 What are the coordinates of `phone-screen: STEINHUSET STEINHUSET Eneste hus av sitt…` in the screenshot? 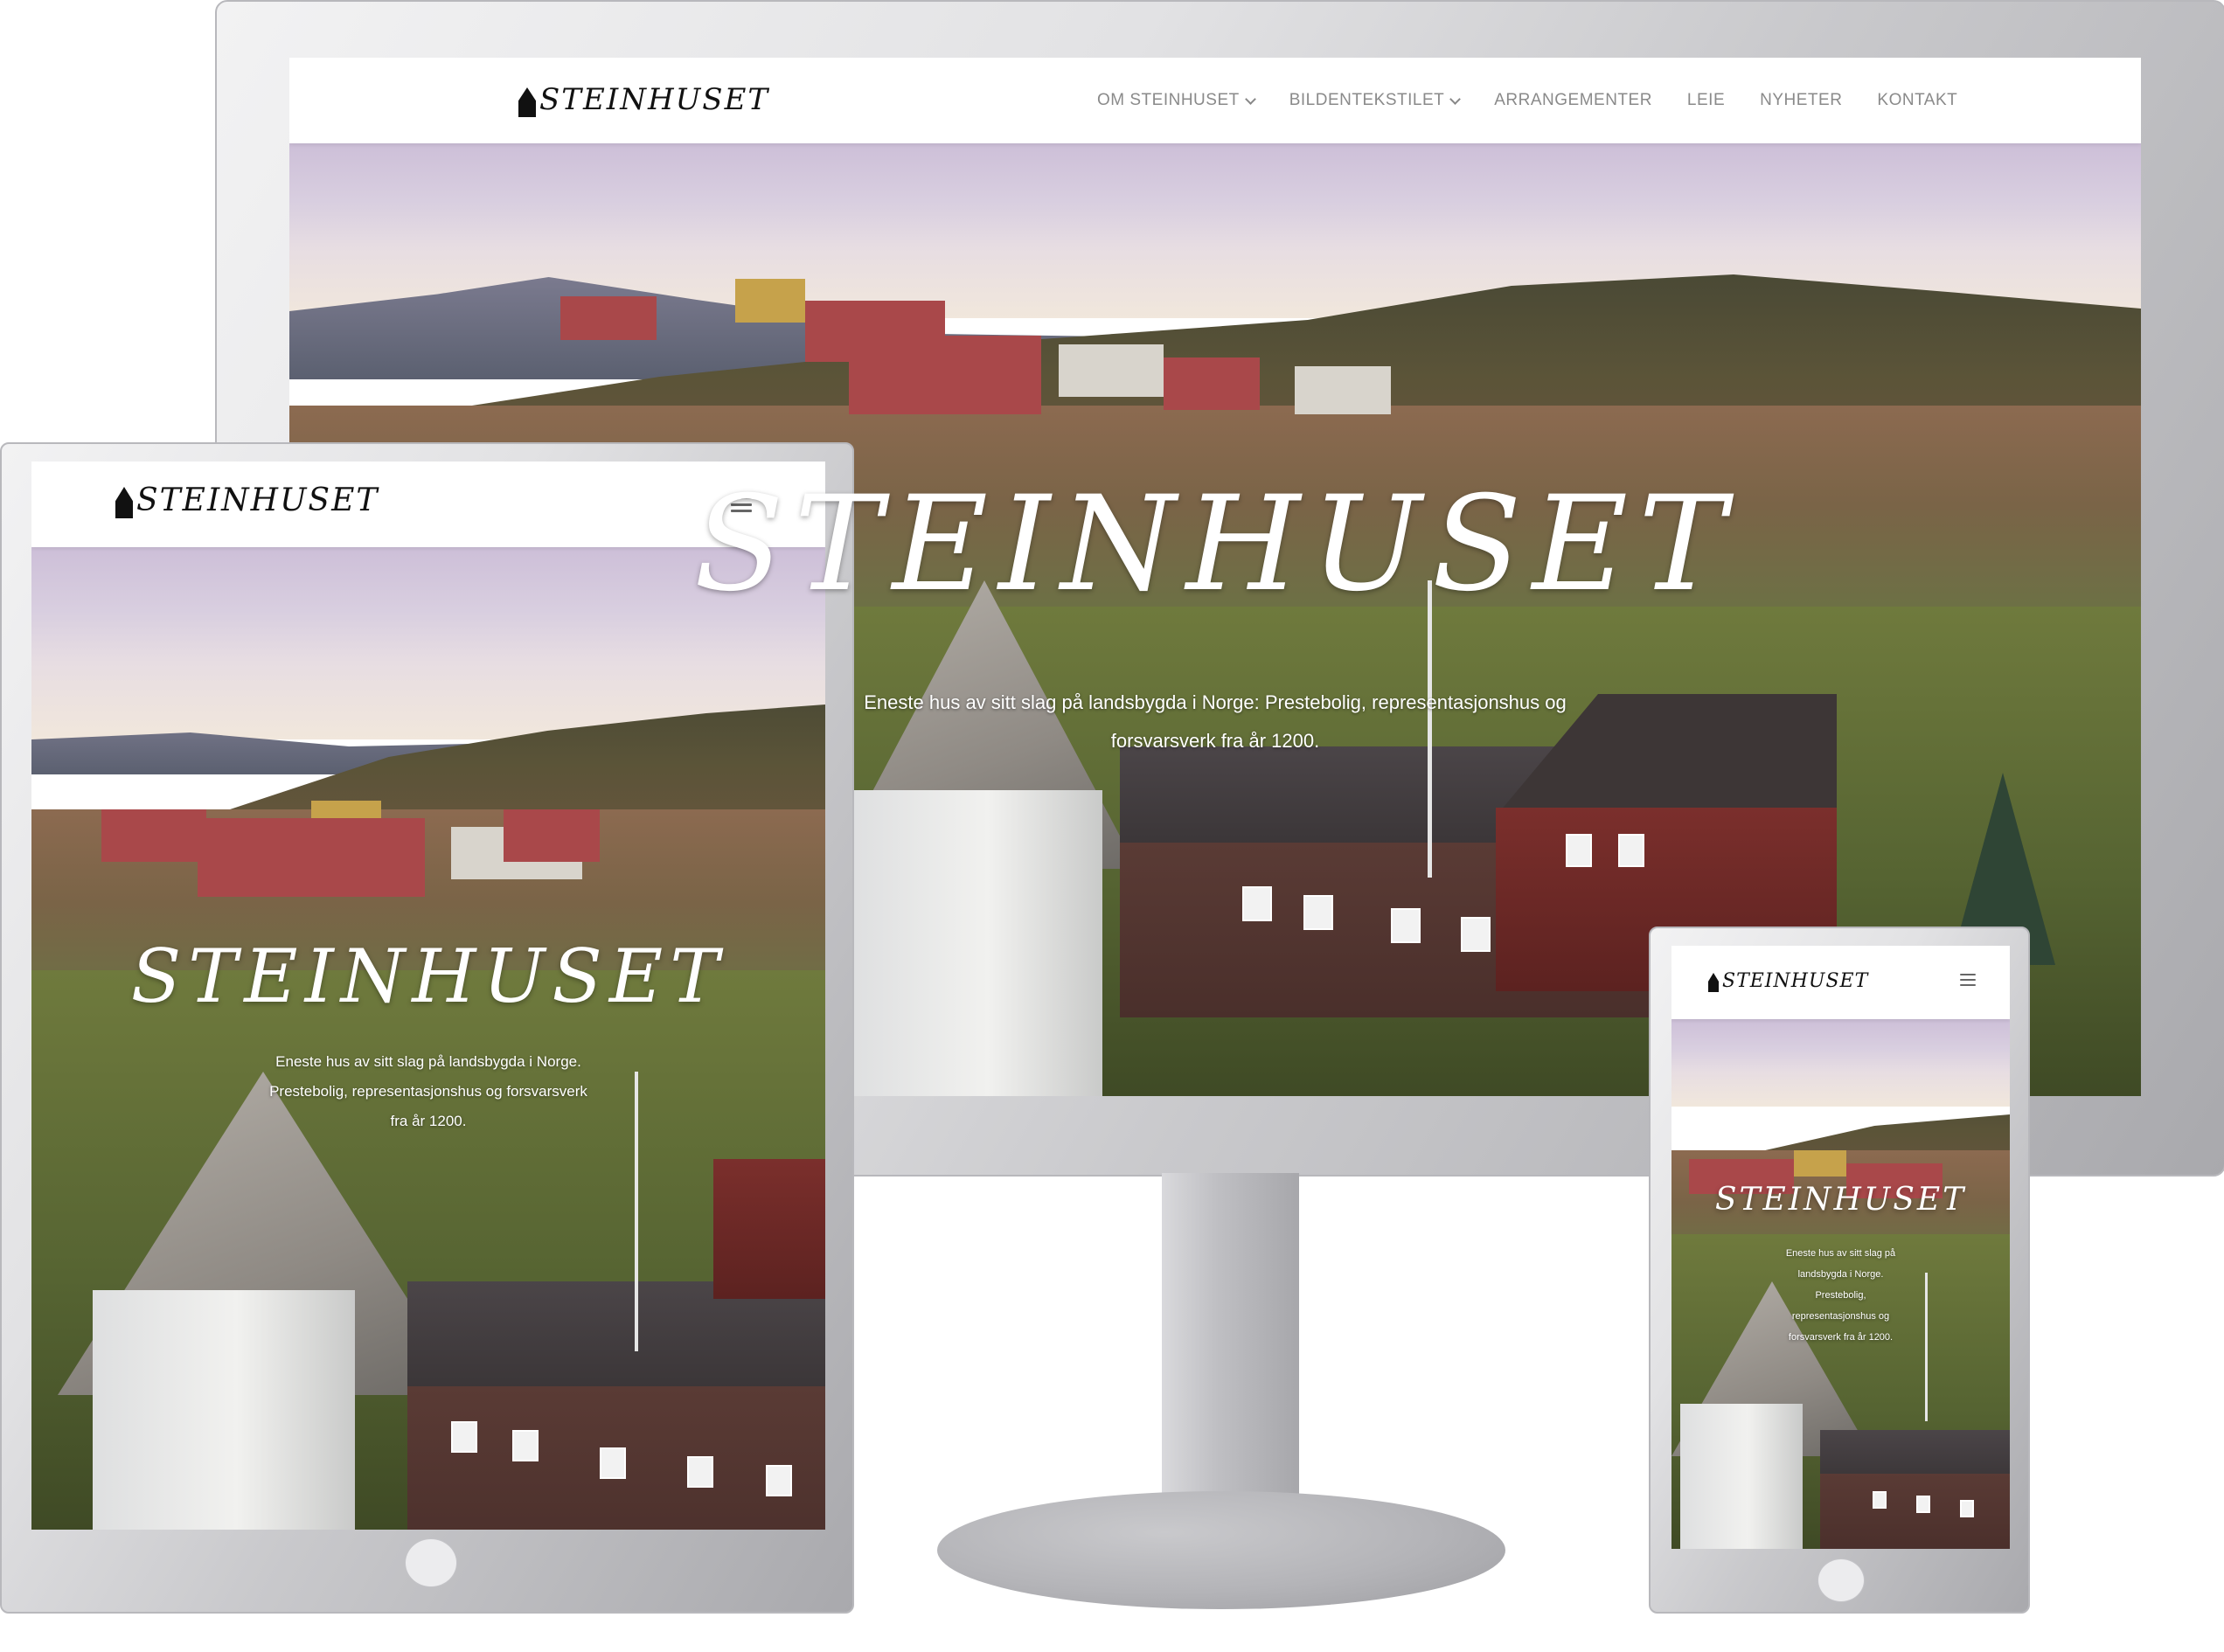 It's located at (1840, 1248).